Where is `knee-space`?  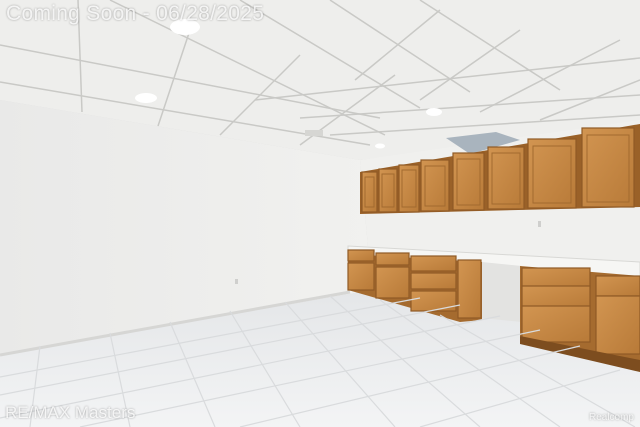 knee-space is located at coordinates (502, 292).